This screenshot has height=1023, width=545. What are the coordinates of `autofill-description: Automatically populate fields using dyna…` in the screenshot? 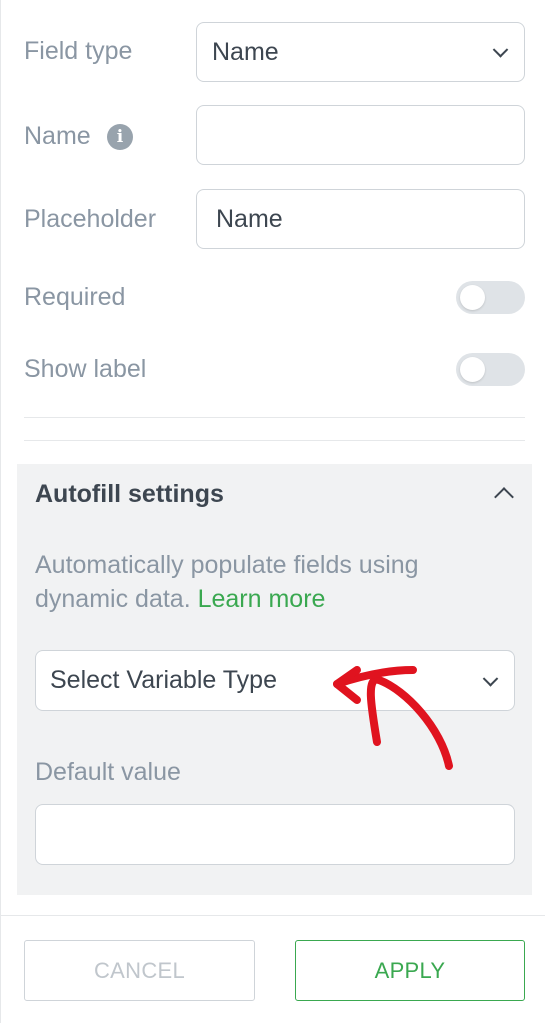 It's located at (275, 582).